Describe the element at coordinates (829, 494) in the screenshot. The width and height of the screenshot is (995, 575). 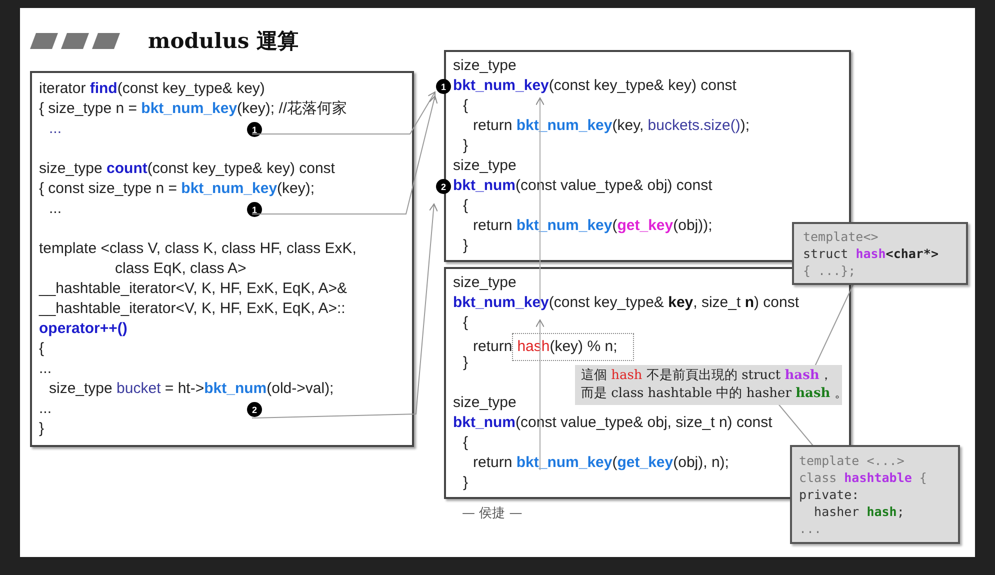
I see `code-line: private:` at that location.